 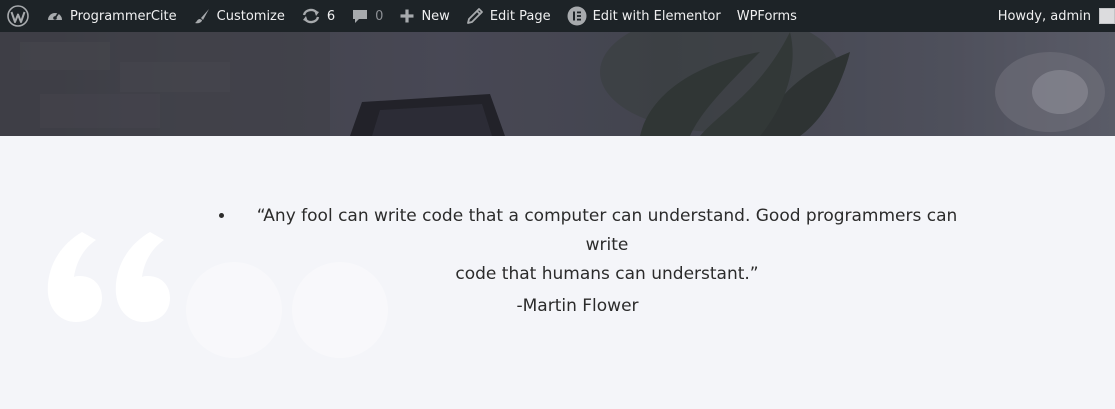 What do you see at coordinates (379, 16) in the screenshot?
I see `comments-count: 0` at bounding box center [379, 16].